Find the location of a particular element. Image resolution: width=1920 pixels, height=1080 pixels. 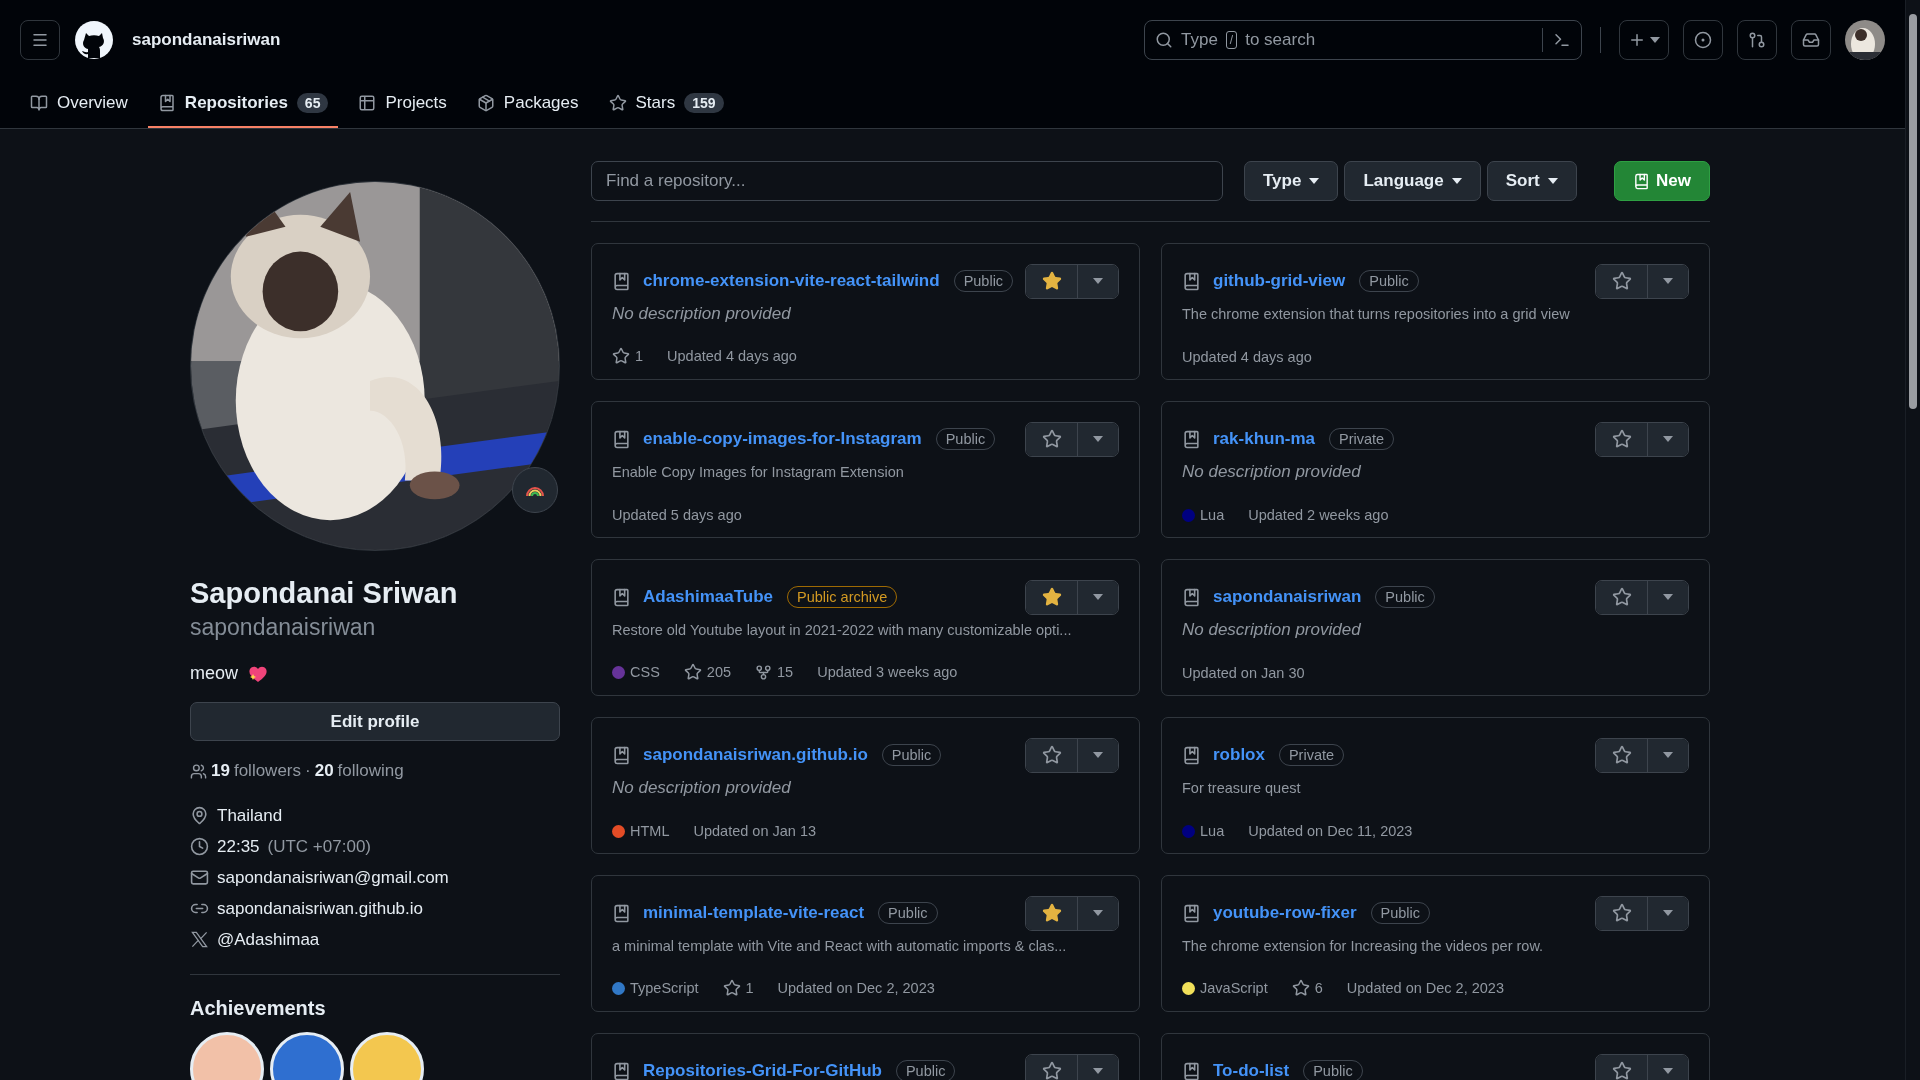

profile-tab: Repositories 65 is located at coordinates (243, 104).